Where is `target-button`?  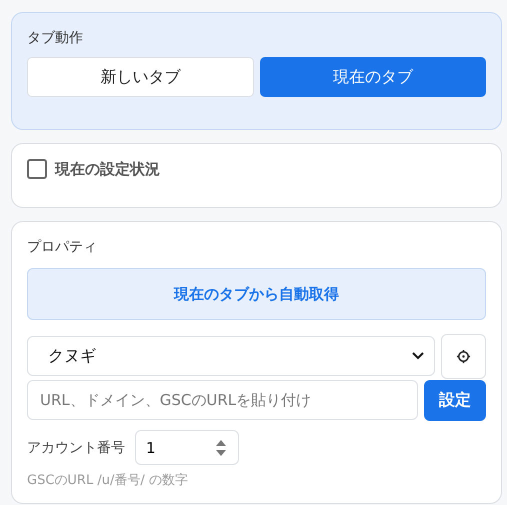 target-button is located at coordinates (463, 356).